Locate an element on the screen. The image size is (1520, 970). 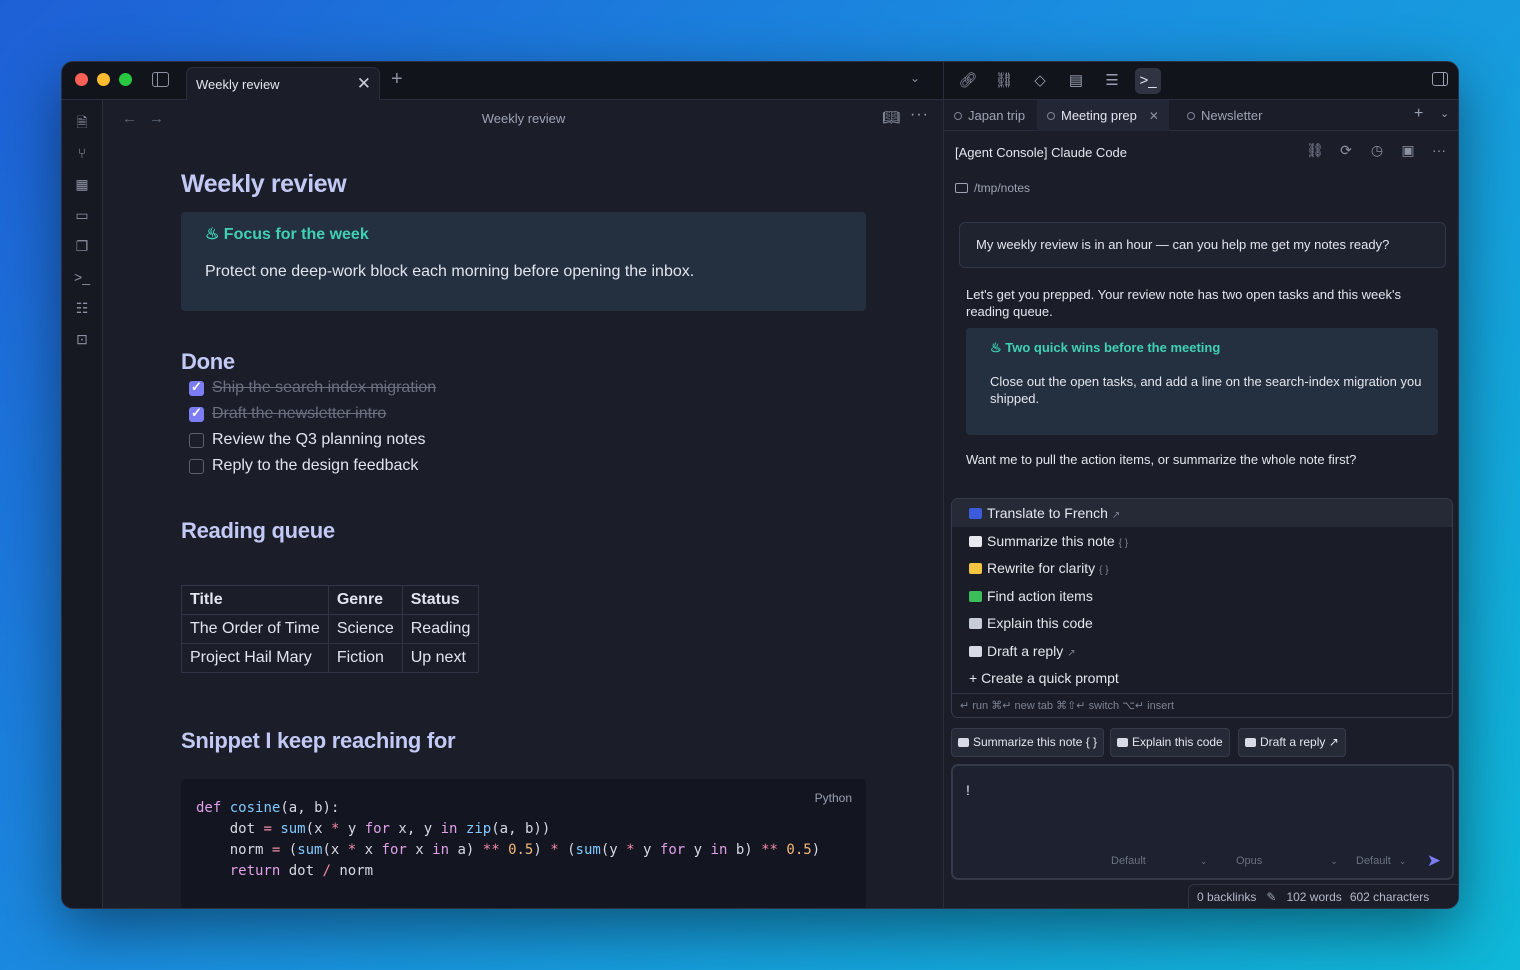
calendar-icon: ▭ is located at coordinates (82, 215).